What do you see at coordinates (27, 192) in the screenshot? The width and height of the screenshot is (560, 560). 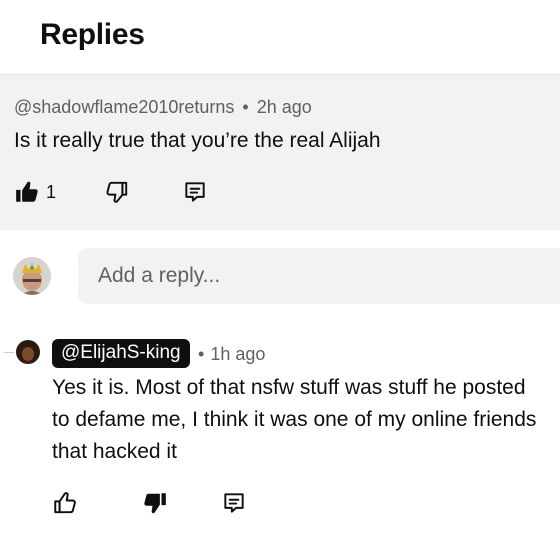 I see `thumbs-up-filled-icon` at bounding box center [27, 192].